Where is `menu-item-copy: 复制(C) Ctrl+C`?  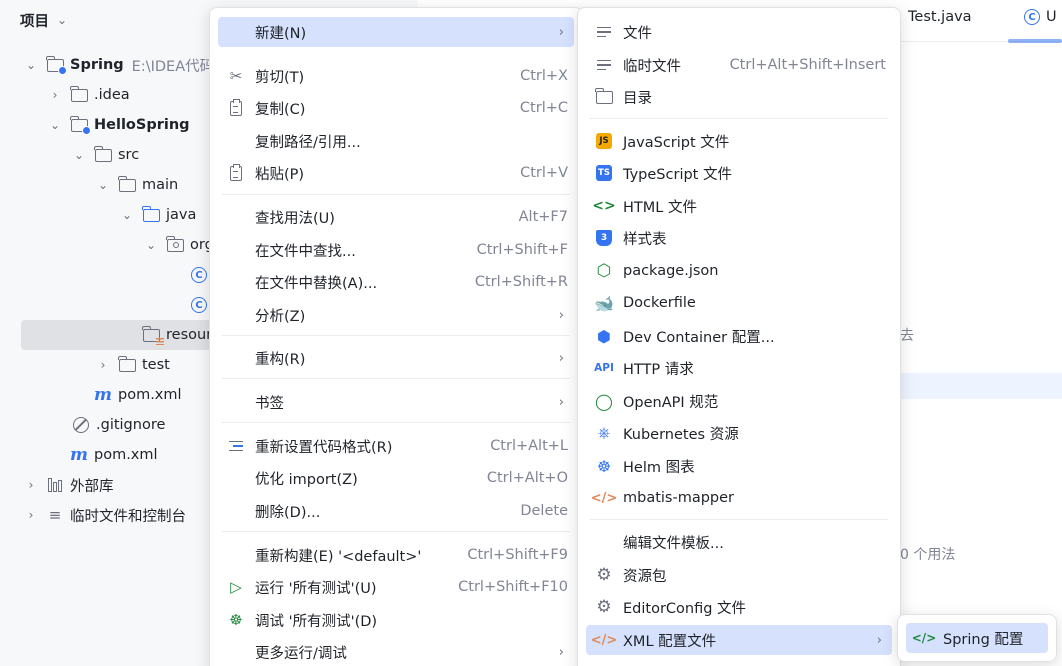
menu-item-copy: 复制(C) Ctrl+C is located at coordinates (396, 108).